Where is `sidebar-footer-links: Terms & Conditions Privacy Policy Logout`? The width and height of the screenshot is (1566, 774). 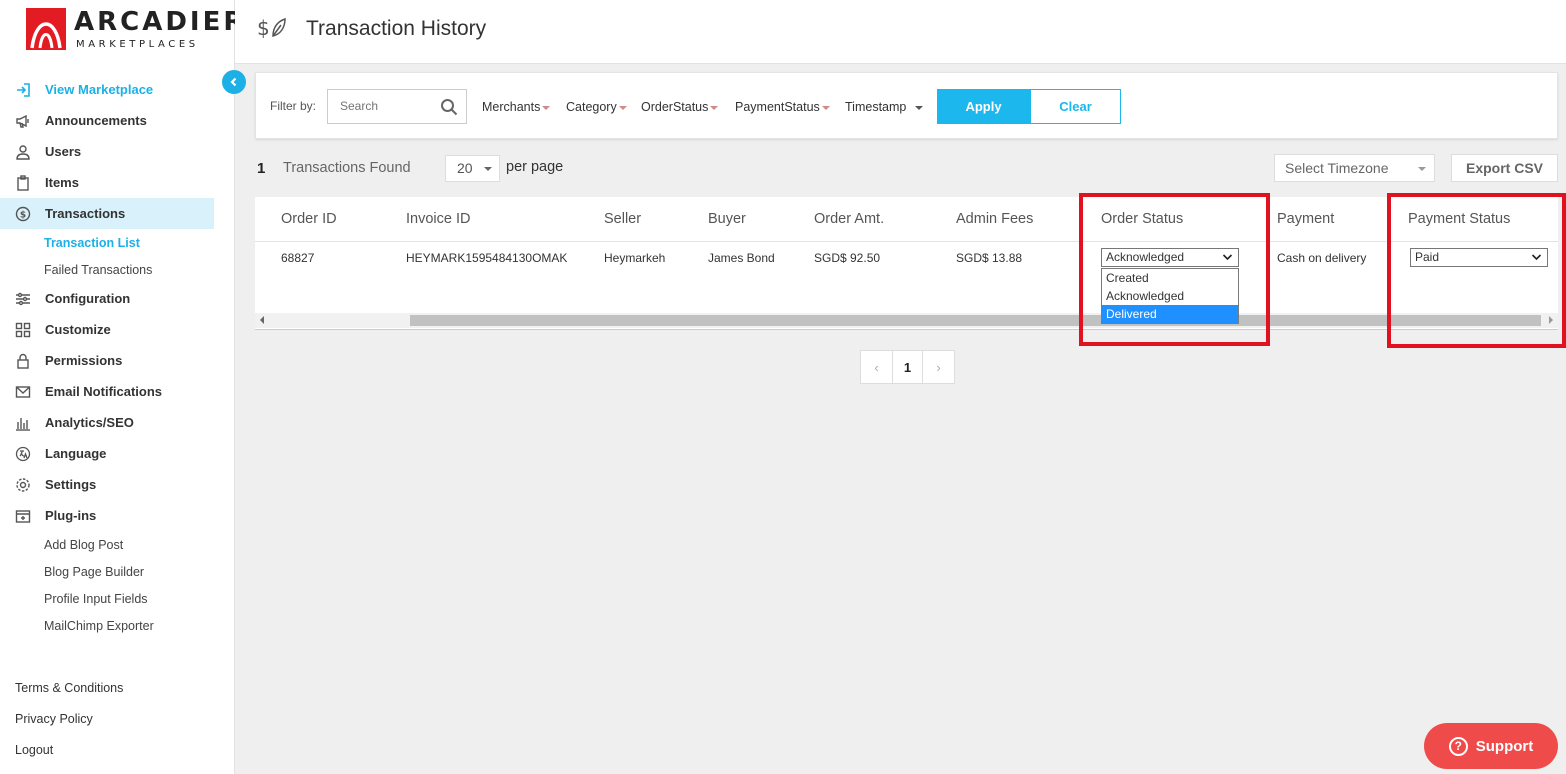 sidebar-footer-links: Terms & Conditions Privacy Policy Logout is located at coordinates (107, 718).